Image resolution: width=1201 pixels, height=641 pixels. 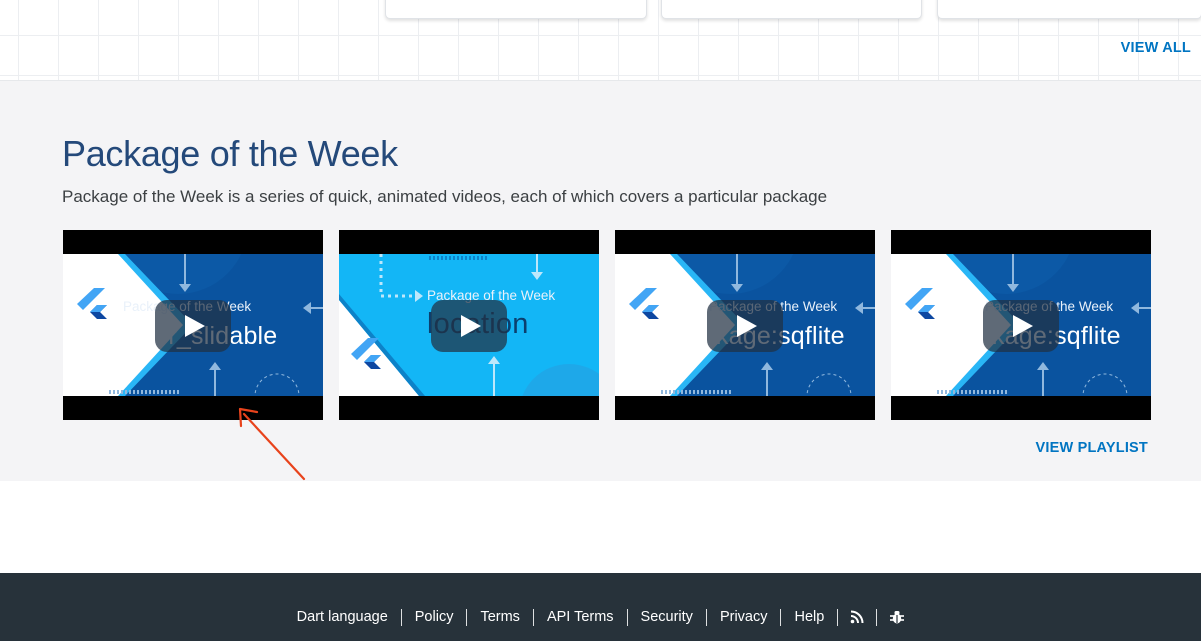 What do you see at coordinates (809, 617) in the screenshot?
I see `footer-link-help: Help` at bounding box center [809, 617].